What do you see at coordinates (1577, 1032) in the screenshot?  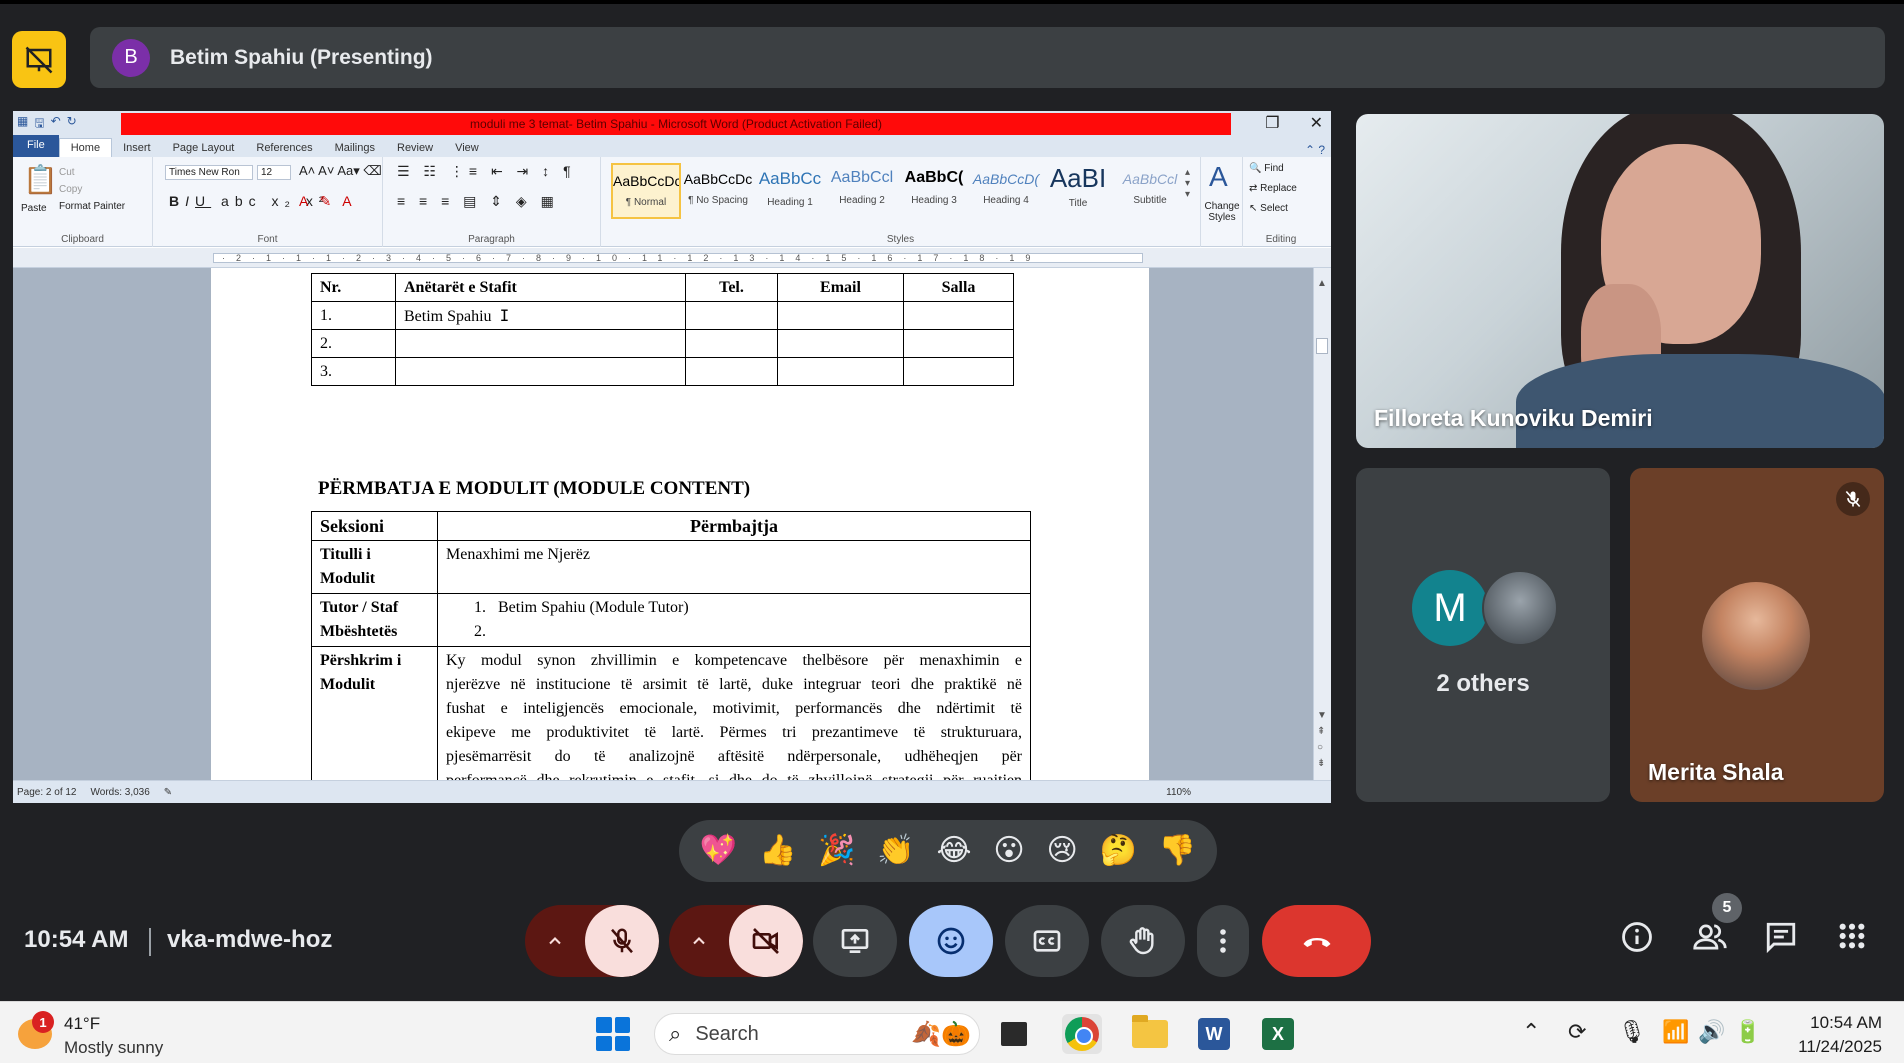 I see `sync-icon: ⟳` at bounding box center [1577, 1032].